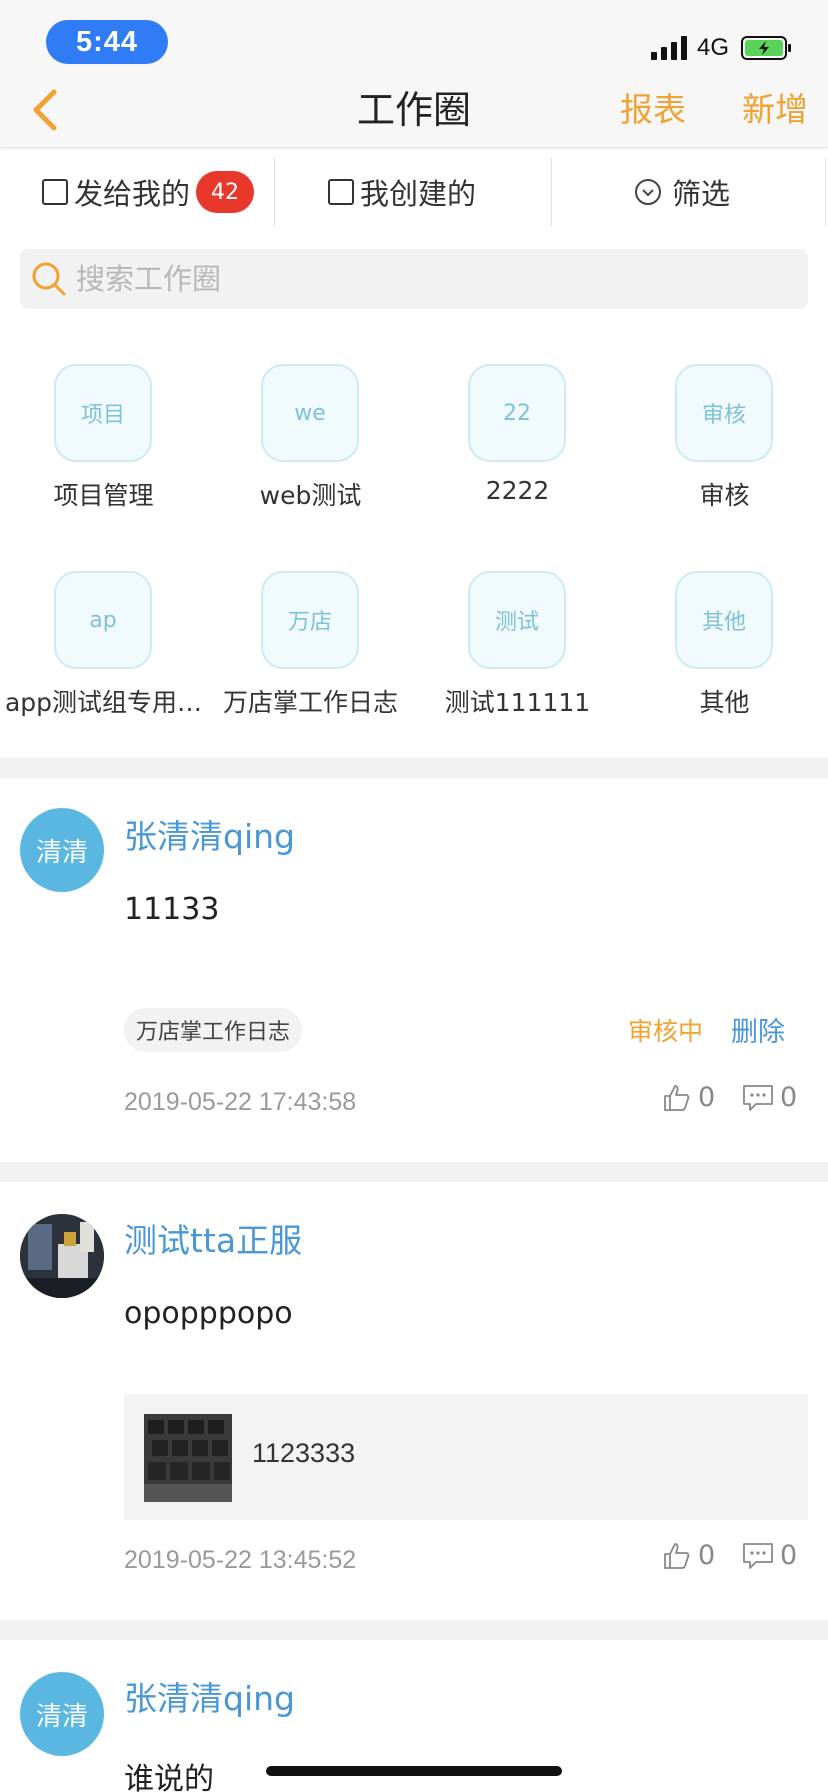 Image resolution: width=828 pixels, height=1792 pixels. I want to click on category-icon: 其他, so click(724, 620).